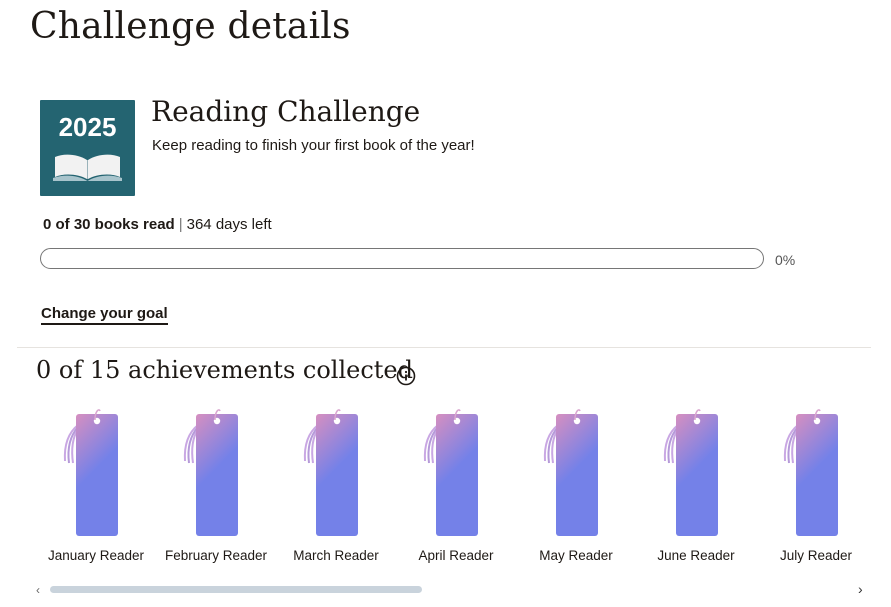 This screenshot has width=891, height=607. Describe the element at coordinates (224, 370) in the screenshot. I see `achievements-heading: 0 of 15 achievements collected` at that location.